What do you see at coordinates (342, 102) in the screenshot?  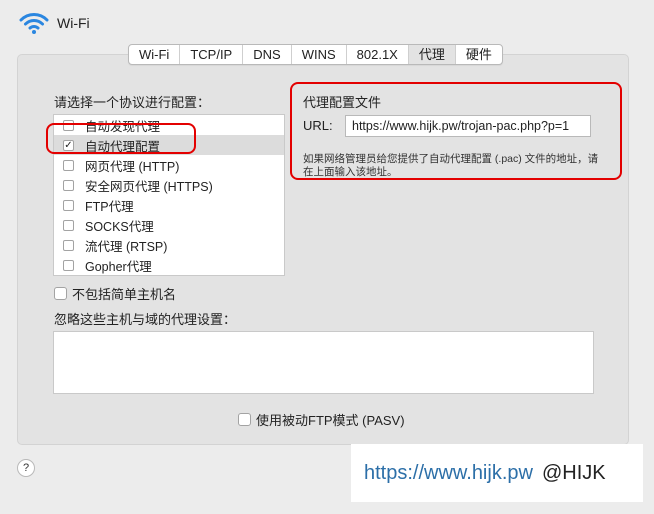 I see `pac-heading: 代理配置文件` at bounding box center [342, 102].